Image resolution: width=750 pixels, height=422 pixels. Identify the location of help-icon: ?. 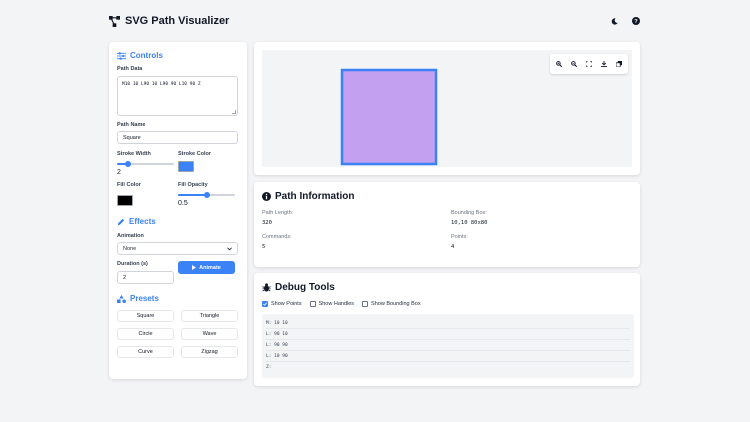
(635, 21).